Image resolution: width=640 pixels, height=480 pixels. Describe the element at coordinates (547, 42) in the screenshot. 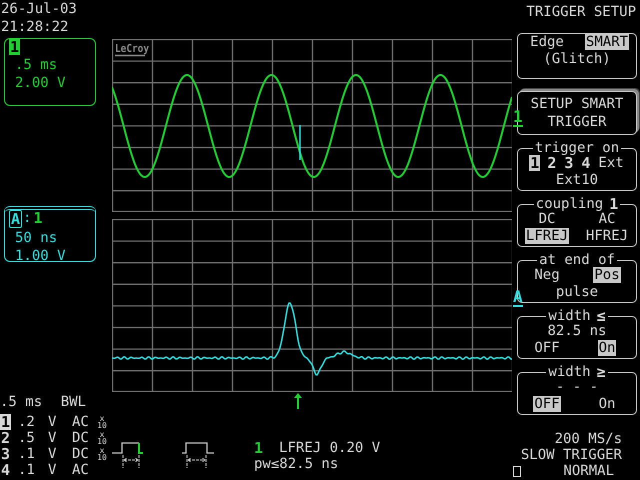

I see `menu-option: Edge` at that location.